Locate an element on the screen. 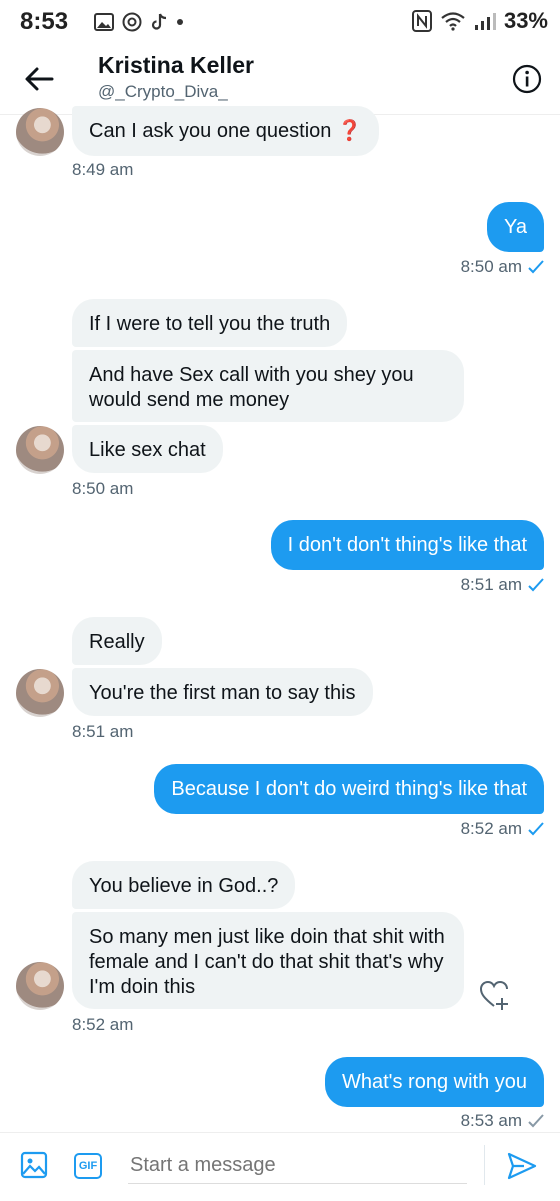  message-outgoing: Ya is located at coordinates (515, 227).